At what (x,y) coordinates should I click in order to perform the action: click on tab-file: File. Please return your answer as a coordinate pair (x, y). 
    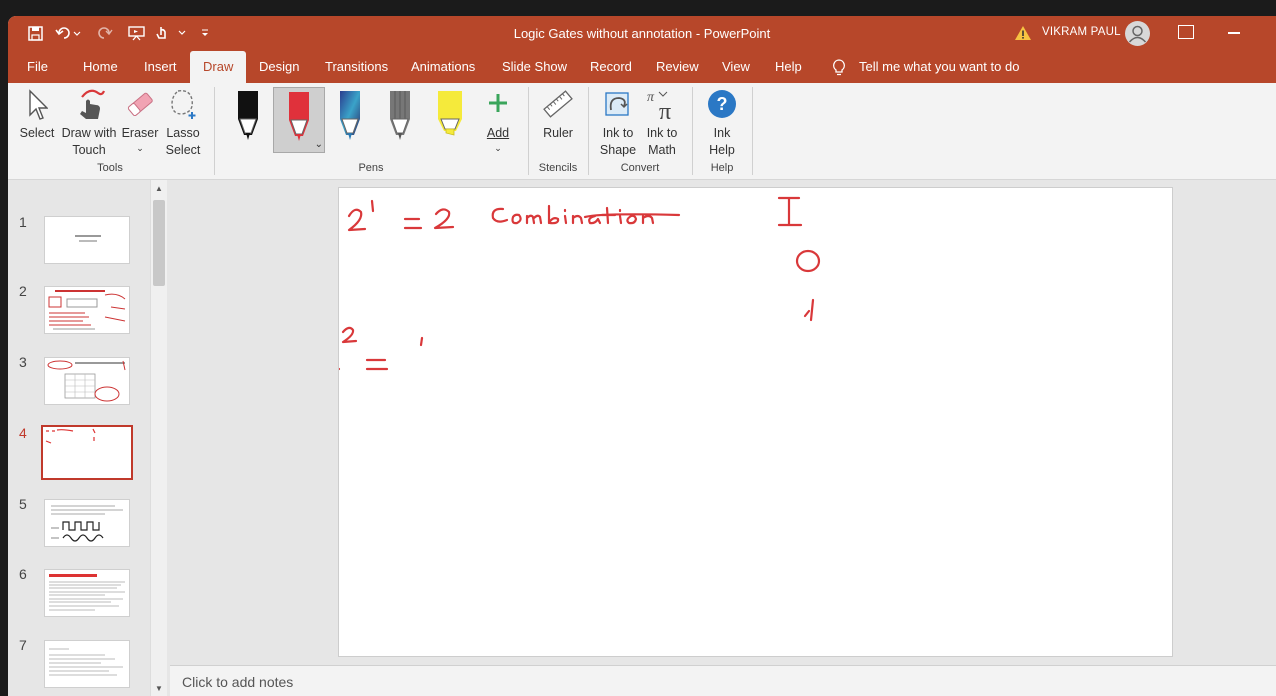
    Looking at the image, I should click on (37, 67).